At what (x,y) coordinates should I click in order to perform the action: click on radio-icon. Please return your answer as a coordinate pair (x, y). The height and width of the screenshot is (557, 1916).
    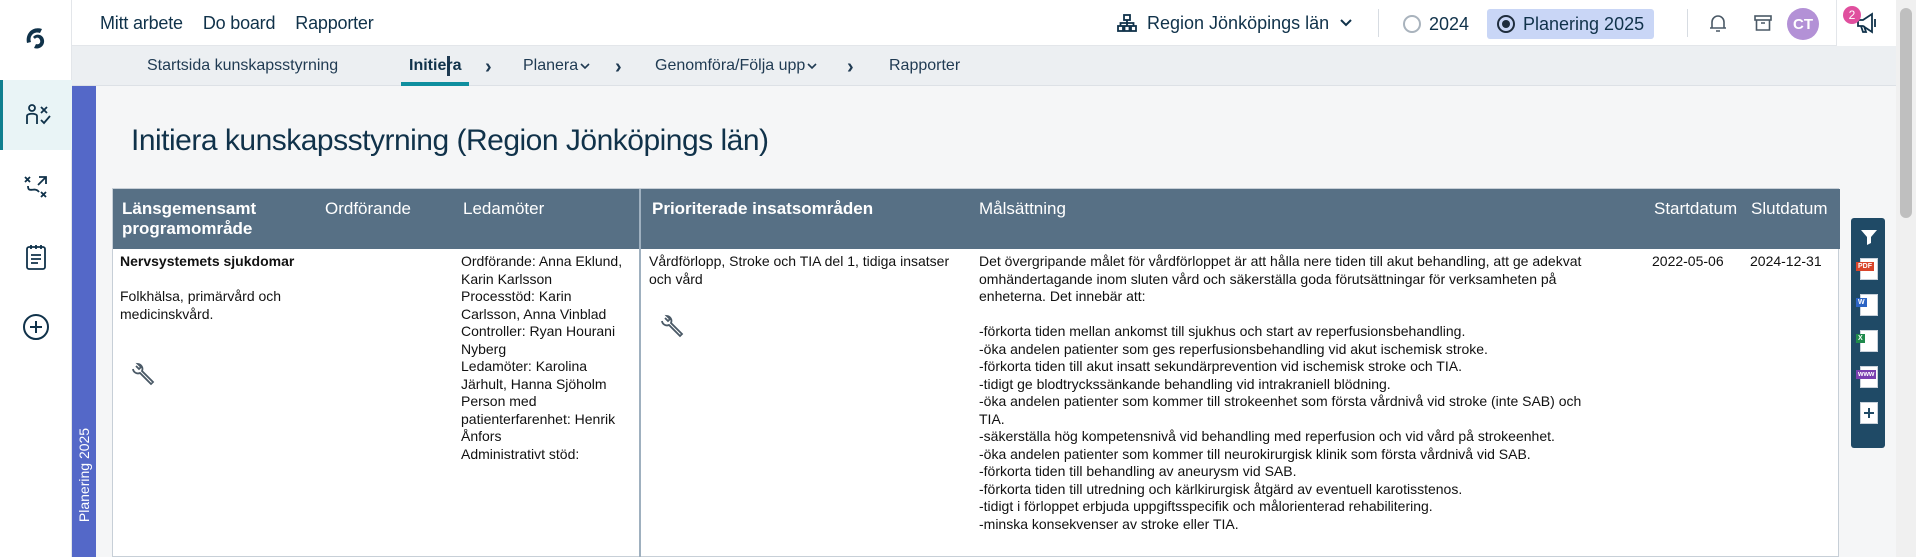
    Looking at the image, I should click on (1412, 24).